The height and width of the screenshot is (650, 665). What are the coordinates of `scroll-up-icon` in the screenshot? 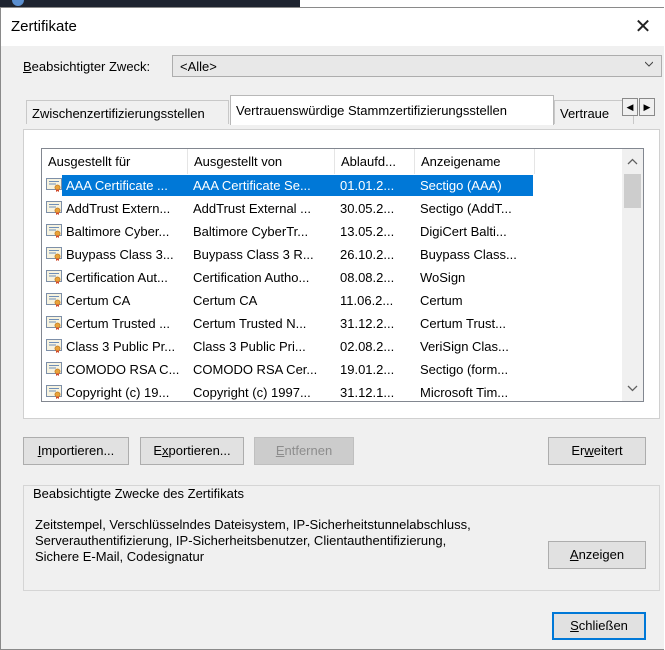 It's located at (632, 162).